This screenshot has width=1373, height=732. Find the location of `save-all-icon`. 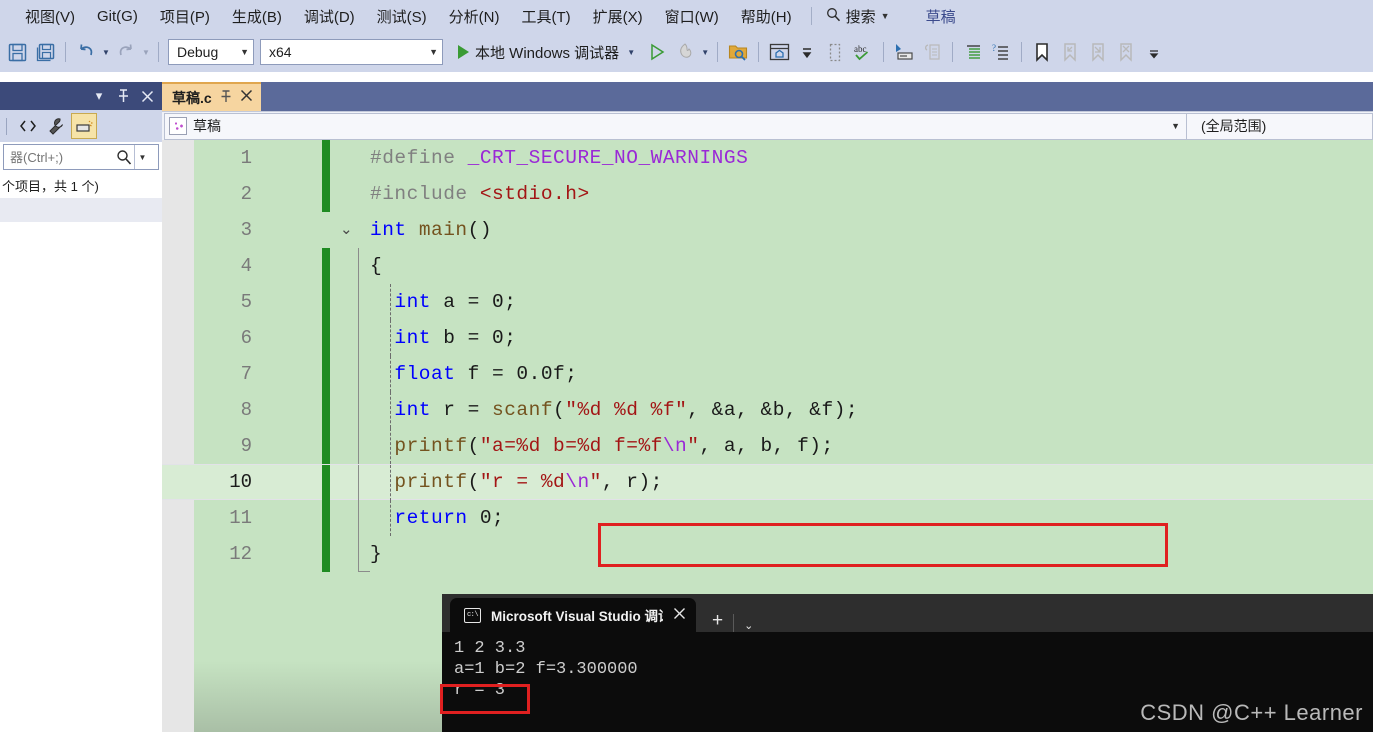

save-all-icon is located at coordinates (45, 52).